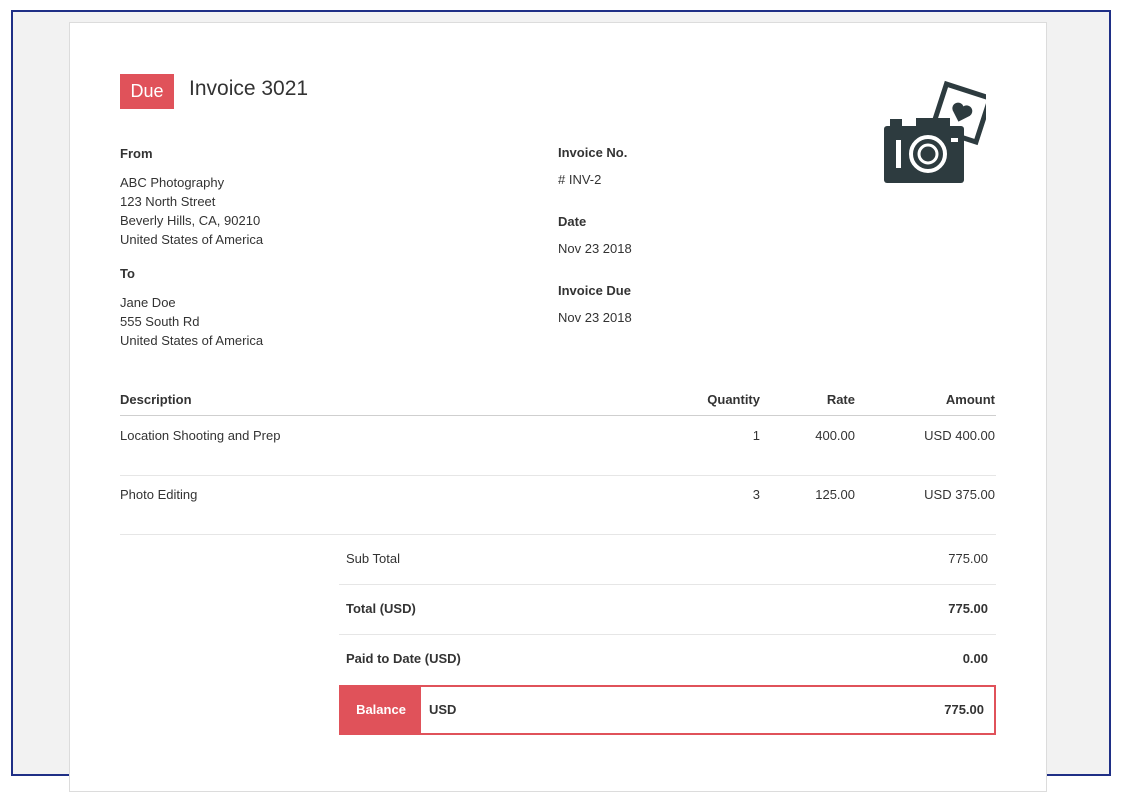  Describe the element at coordinates (595, 317) in the screenshot. I see `invoice-due-value: Nov 23 2018` at that location.